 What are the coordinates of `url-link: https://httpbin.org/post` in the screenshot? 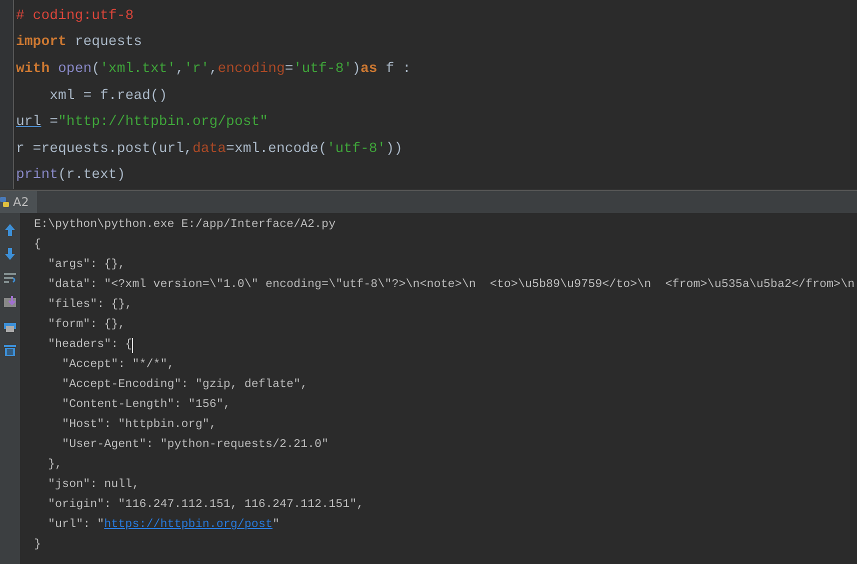 It's located at (188, 525).